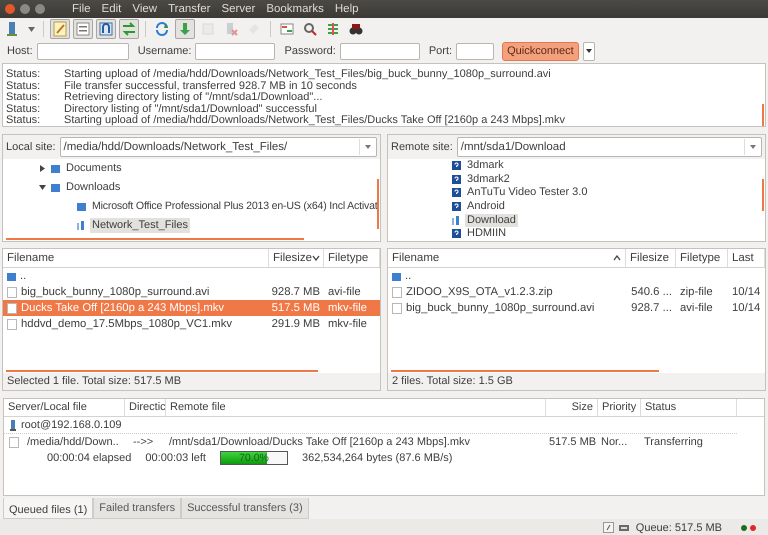 This screenshot has height=535, width=768. Describe the element at coordinates (145, 9) in the screenshot. I see `menu-item: View` at that location.